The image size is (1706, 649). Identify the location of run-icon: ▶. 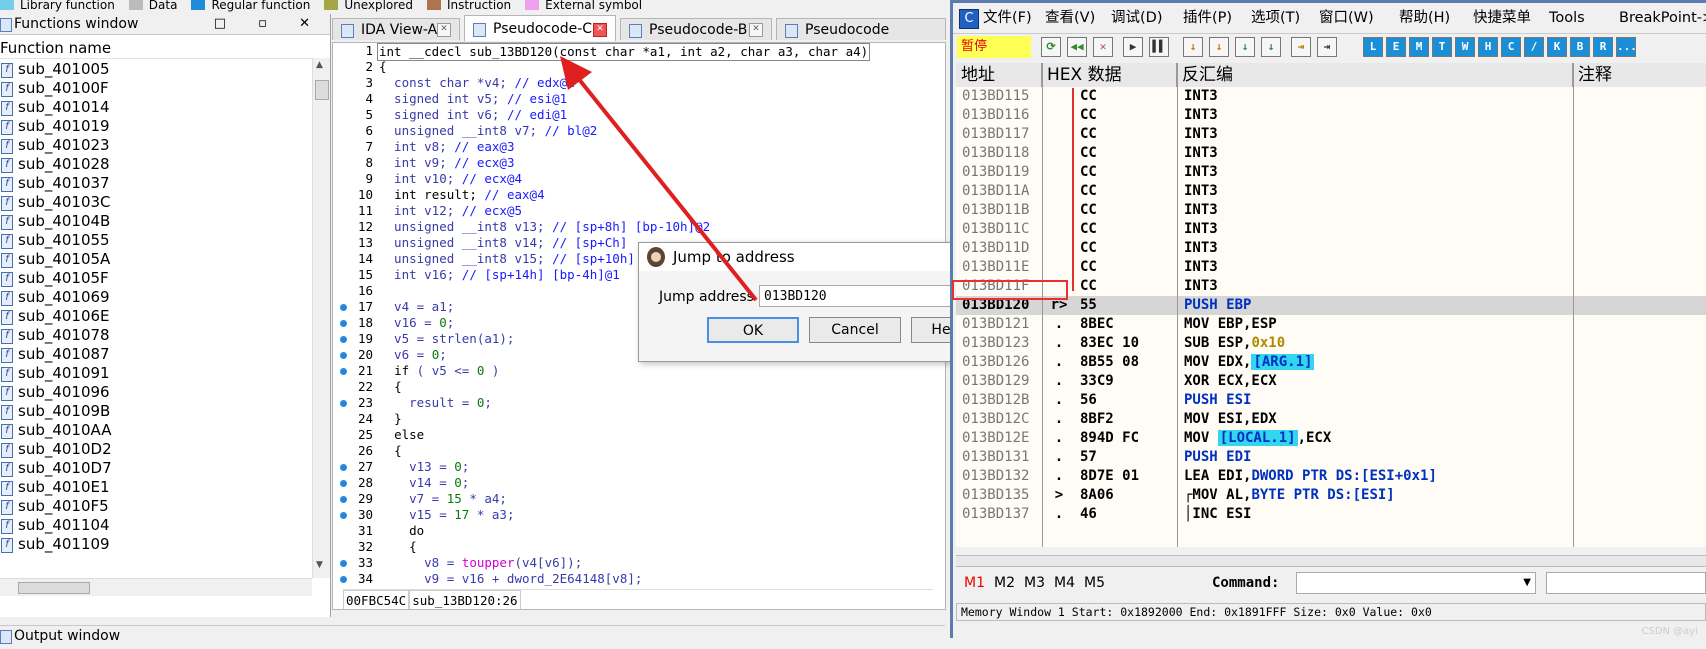
(1133, 47).